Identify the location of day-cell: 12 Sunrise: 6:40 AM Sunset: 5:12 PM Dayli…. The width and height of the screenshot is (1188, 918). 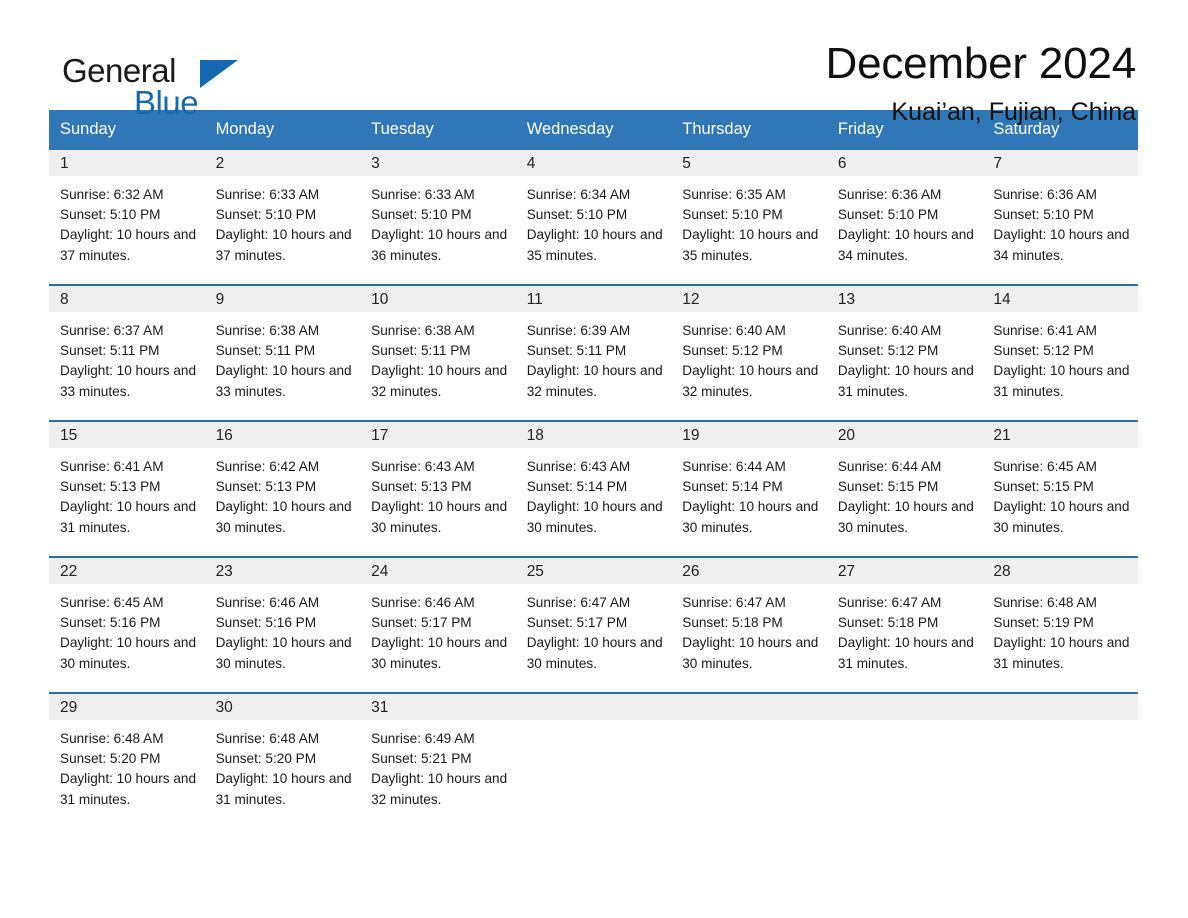
(749, 352).